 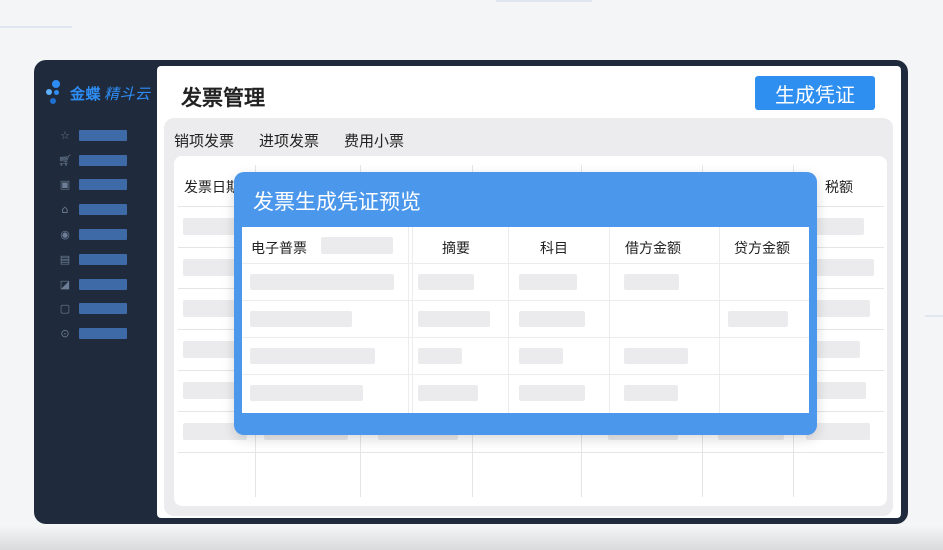 What do you see at coordinates (65, 284) in the screenshot?
I see `chart-icon: ◪` at bounding box center [65, 284].